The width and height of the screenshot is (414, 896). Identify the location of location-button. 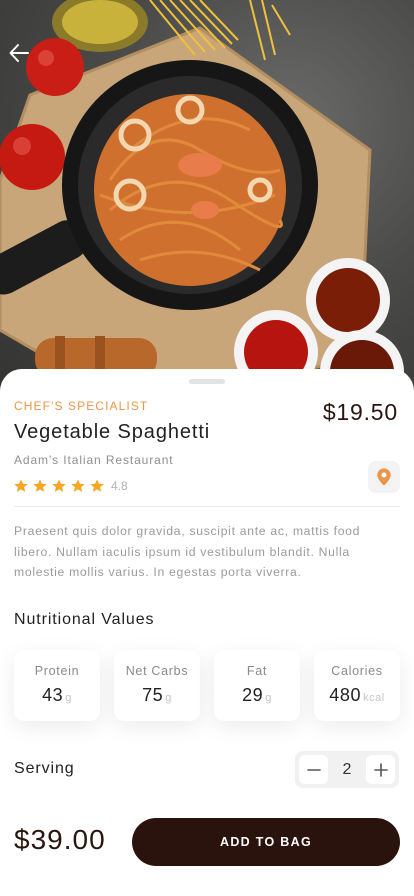
(384, 477).